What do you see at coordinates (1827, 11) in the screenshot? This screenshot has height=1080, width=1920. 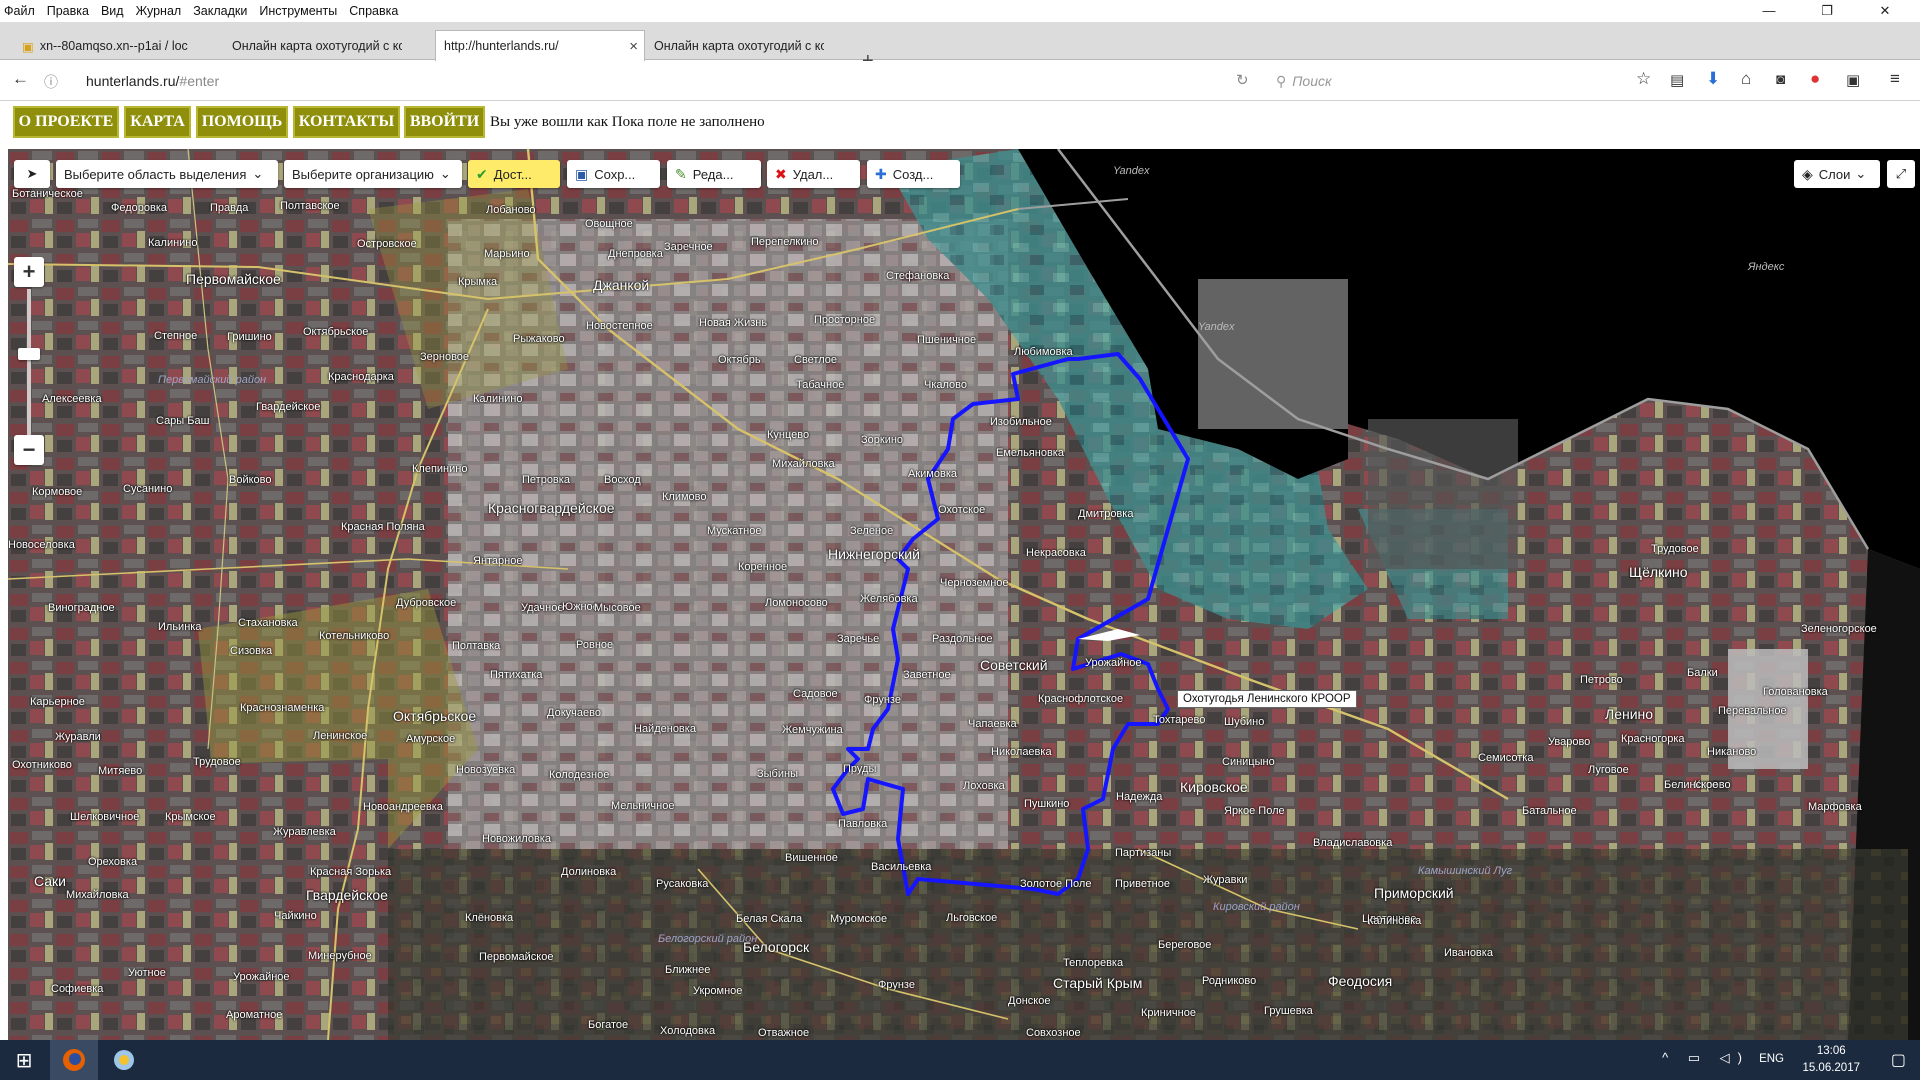 I see `restore-icon: ❐` at bounding box center [1827, 11].